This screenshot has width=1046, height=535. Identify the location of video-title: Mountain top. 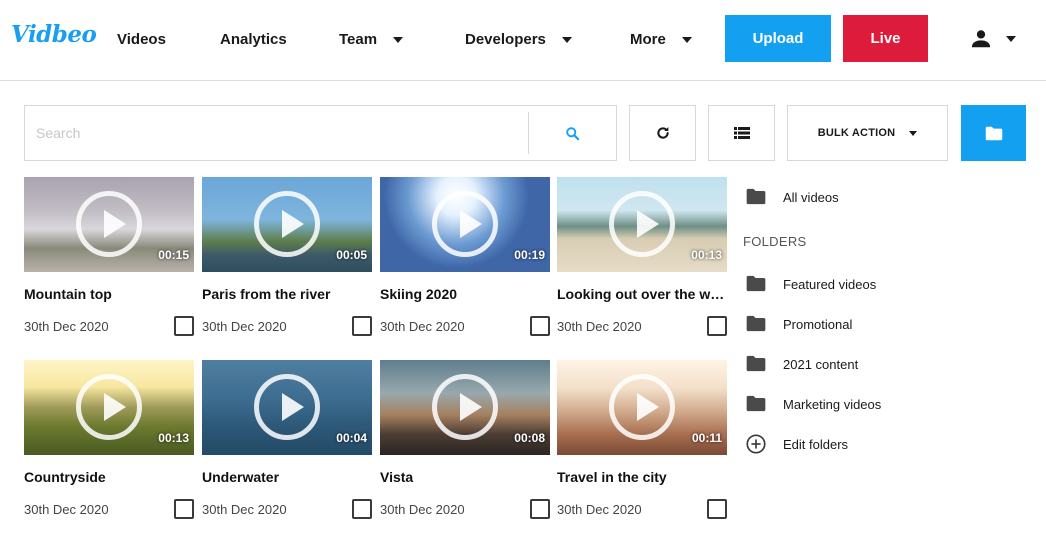
(109, 295).